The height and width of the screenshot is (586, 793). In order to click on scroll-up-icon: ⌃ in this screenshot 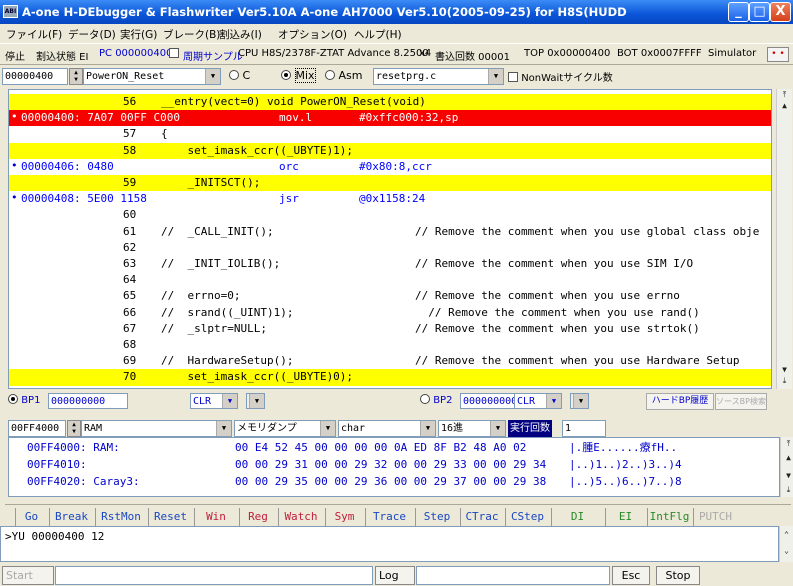, I will do `click(786, 535)`.